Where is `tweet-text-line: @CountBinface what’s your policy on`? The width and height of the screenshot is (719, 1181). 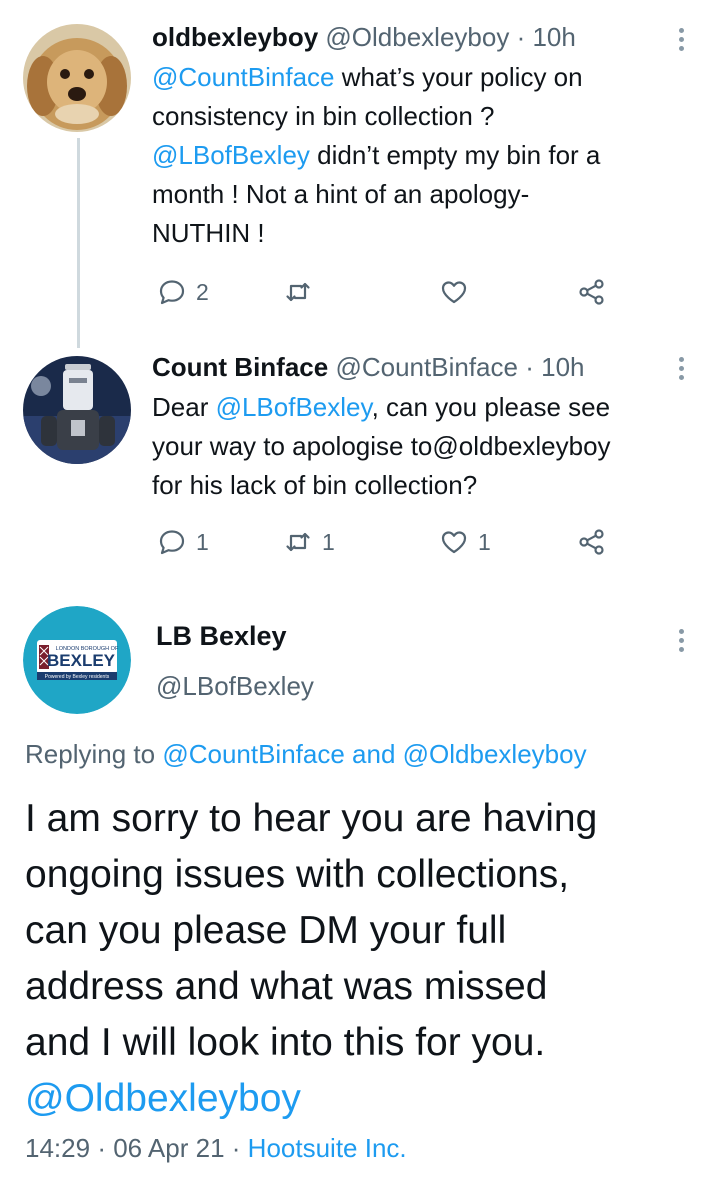
tweet-text-line: @CountBinface what’s your policy on is located at coordinates (422, 77).